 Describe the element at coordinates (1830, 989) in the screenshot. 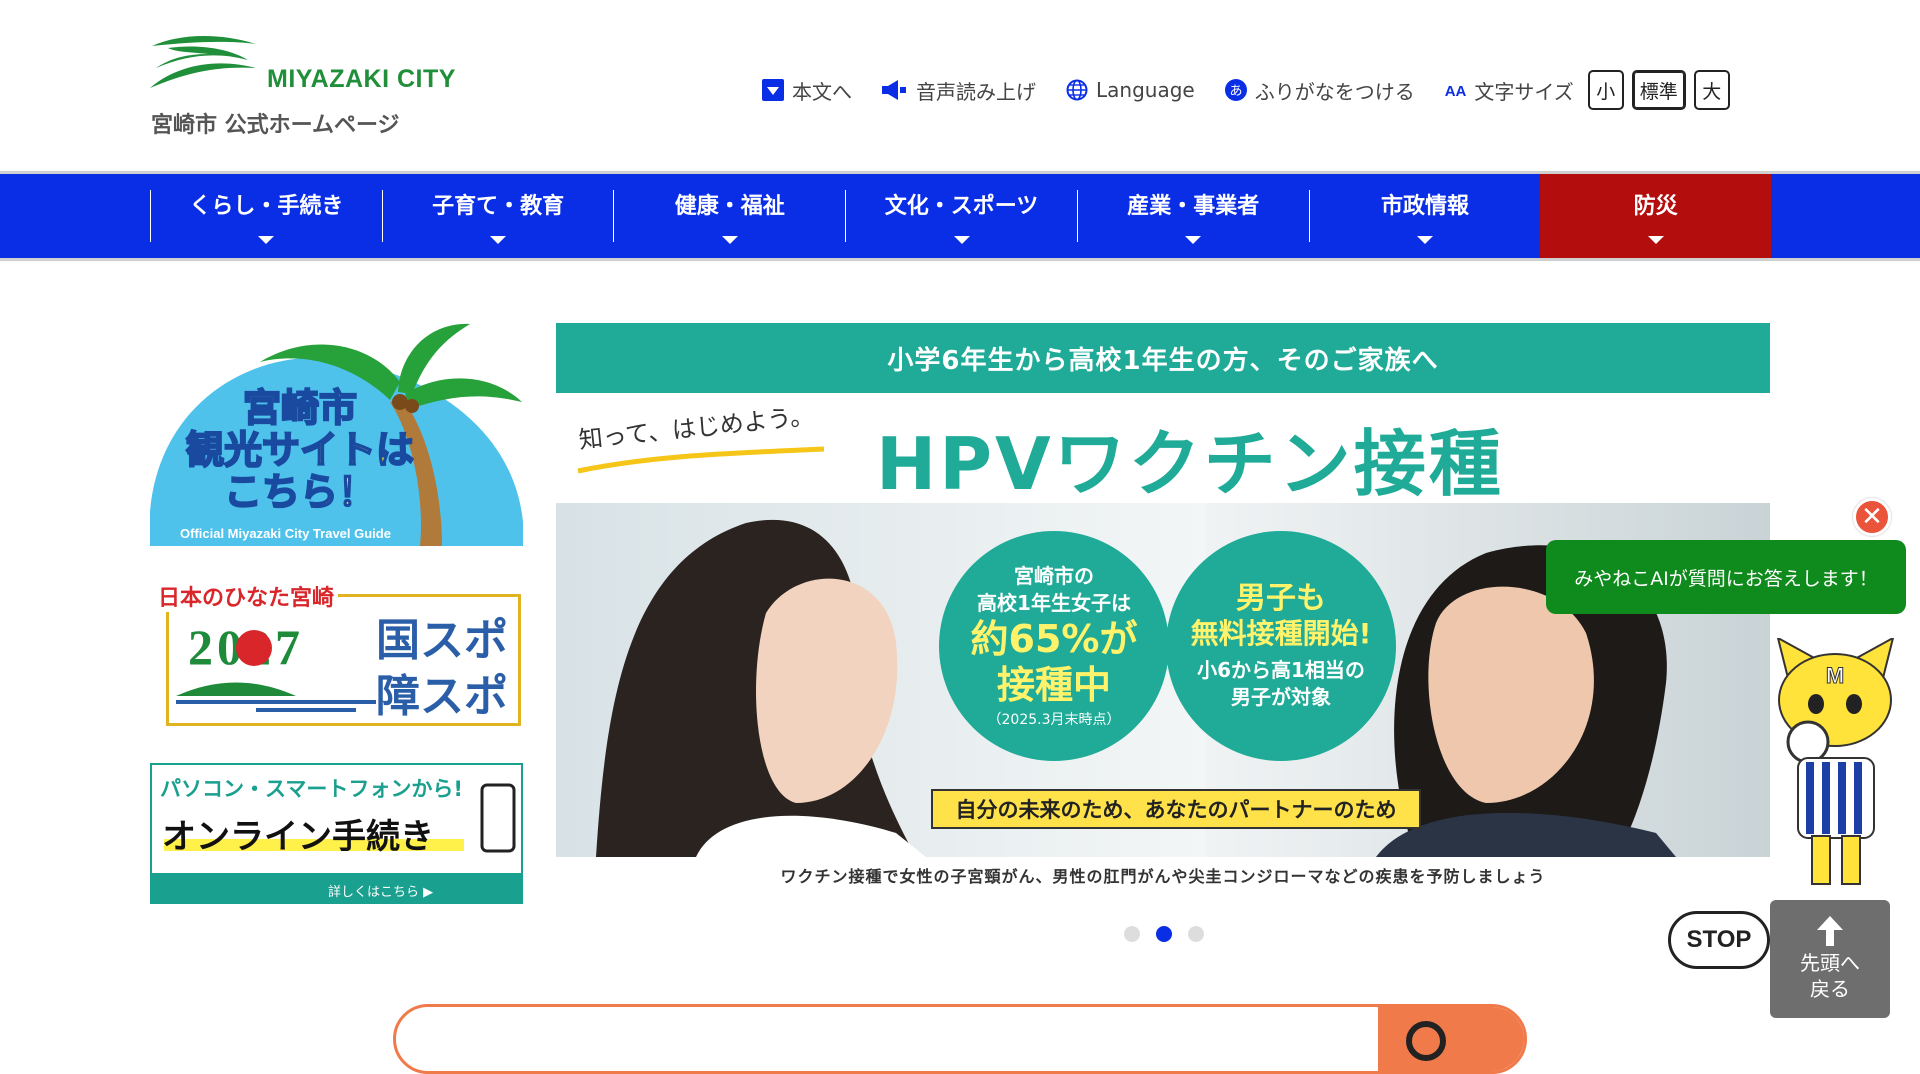

I see `back-to-top-line2: 戻る` at that location.